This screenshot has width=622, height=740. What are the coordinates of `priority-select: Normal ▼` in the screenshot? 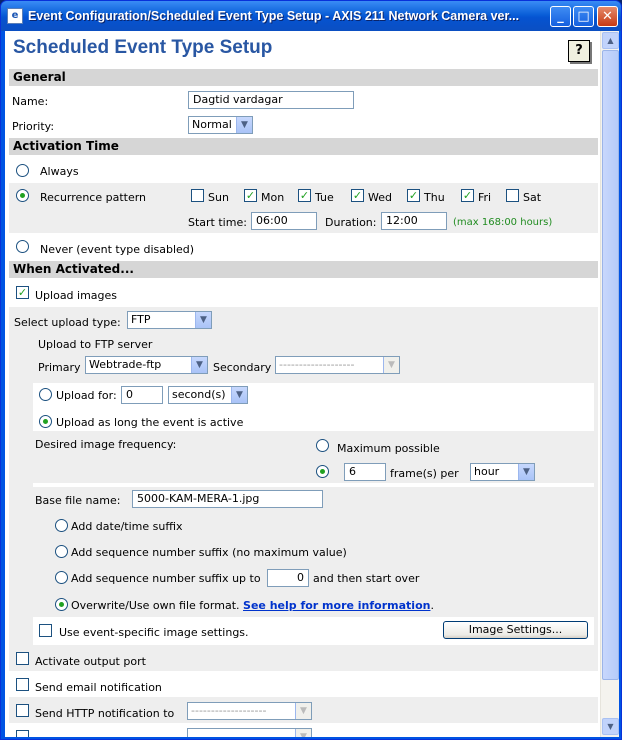 It's located at (220, 125).